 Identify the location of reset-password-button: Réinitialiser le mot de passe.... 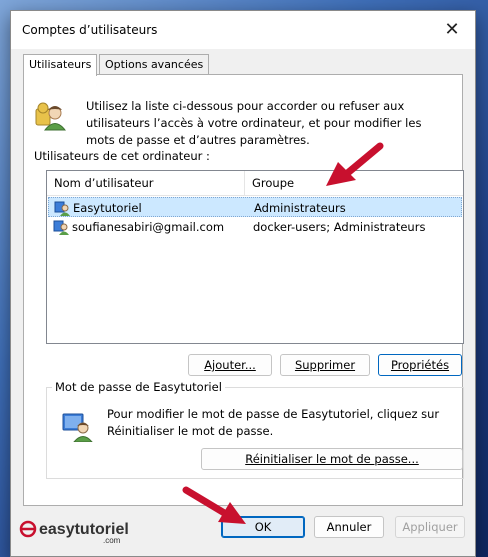
(332, 459).